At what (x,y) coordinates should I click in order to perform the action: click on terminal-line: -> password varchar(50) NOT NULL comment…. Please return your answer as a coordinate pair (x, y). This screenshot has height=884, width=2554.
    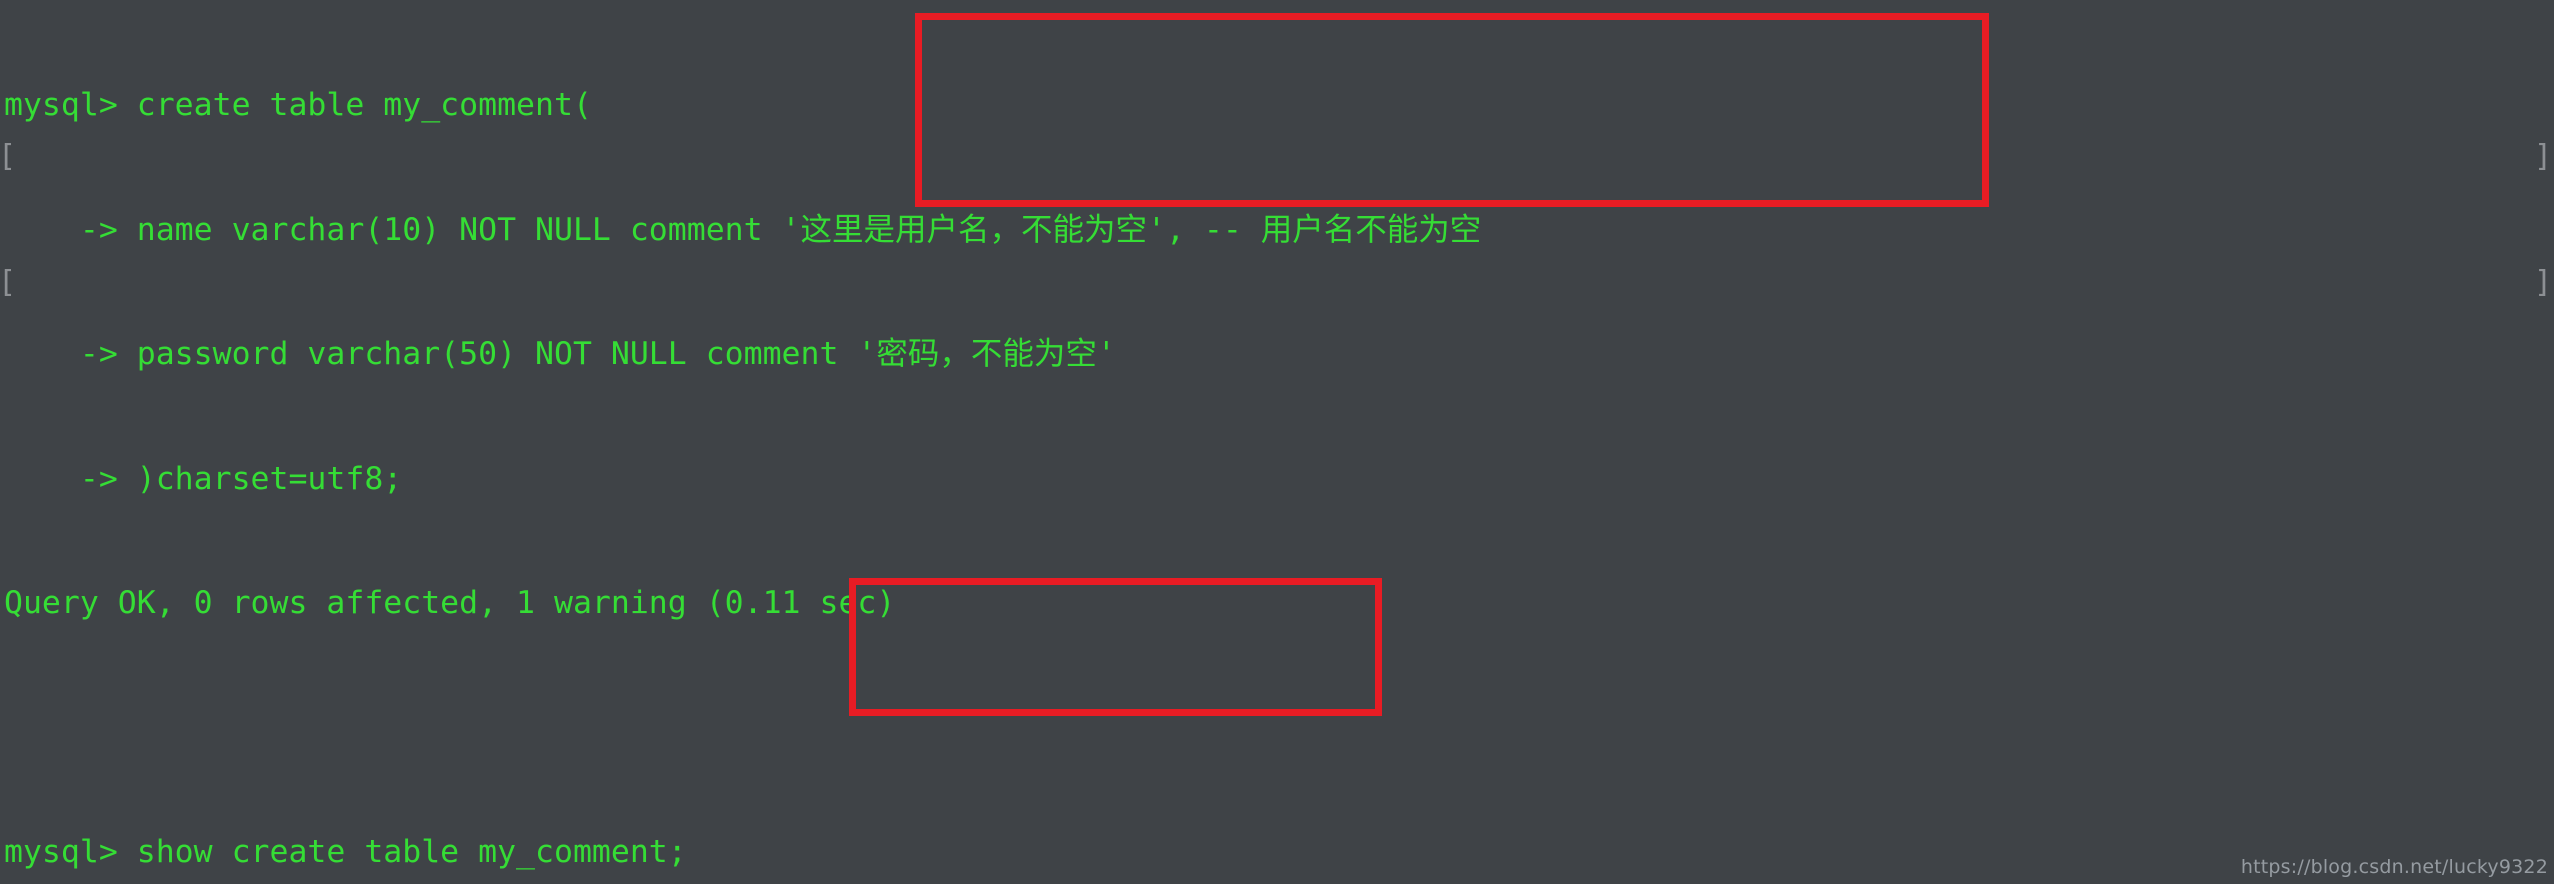
    Looking at the image, I should click on (560, 354).